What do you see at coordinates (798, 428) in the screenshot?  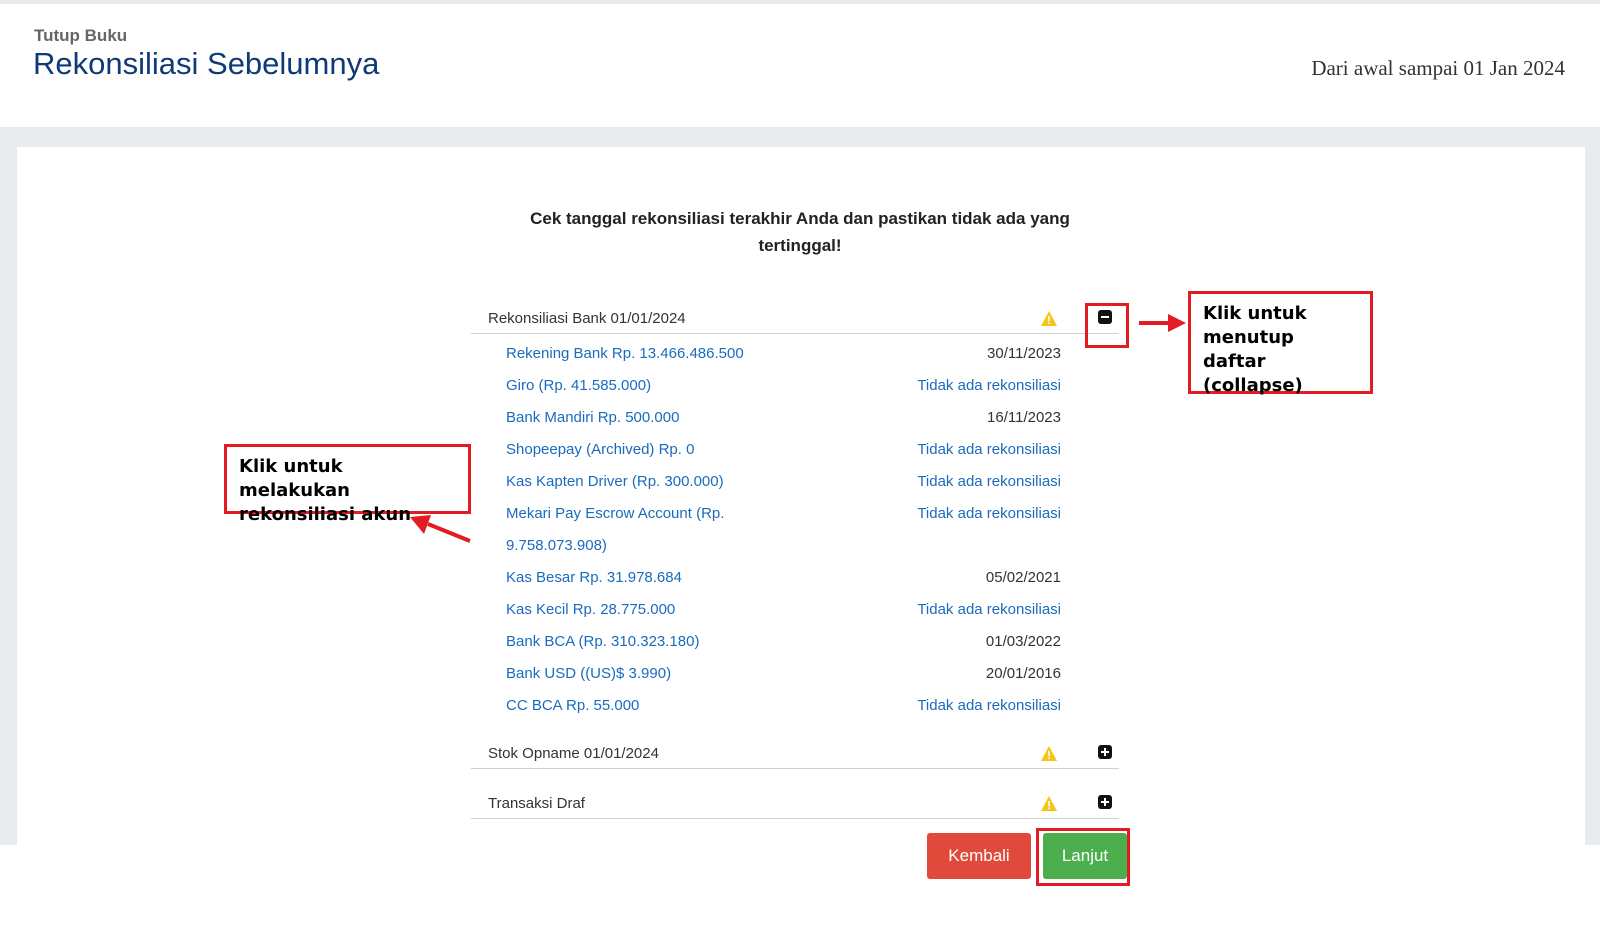 I see `annotation-arrows` at bounding box center [798, 428].